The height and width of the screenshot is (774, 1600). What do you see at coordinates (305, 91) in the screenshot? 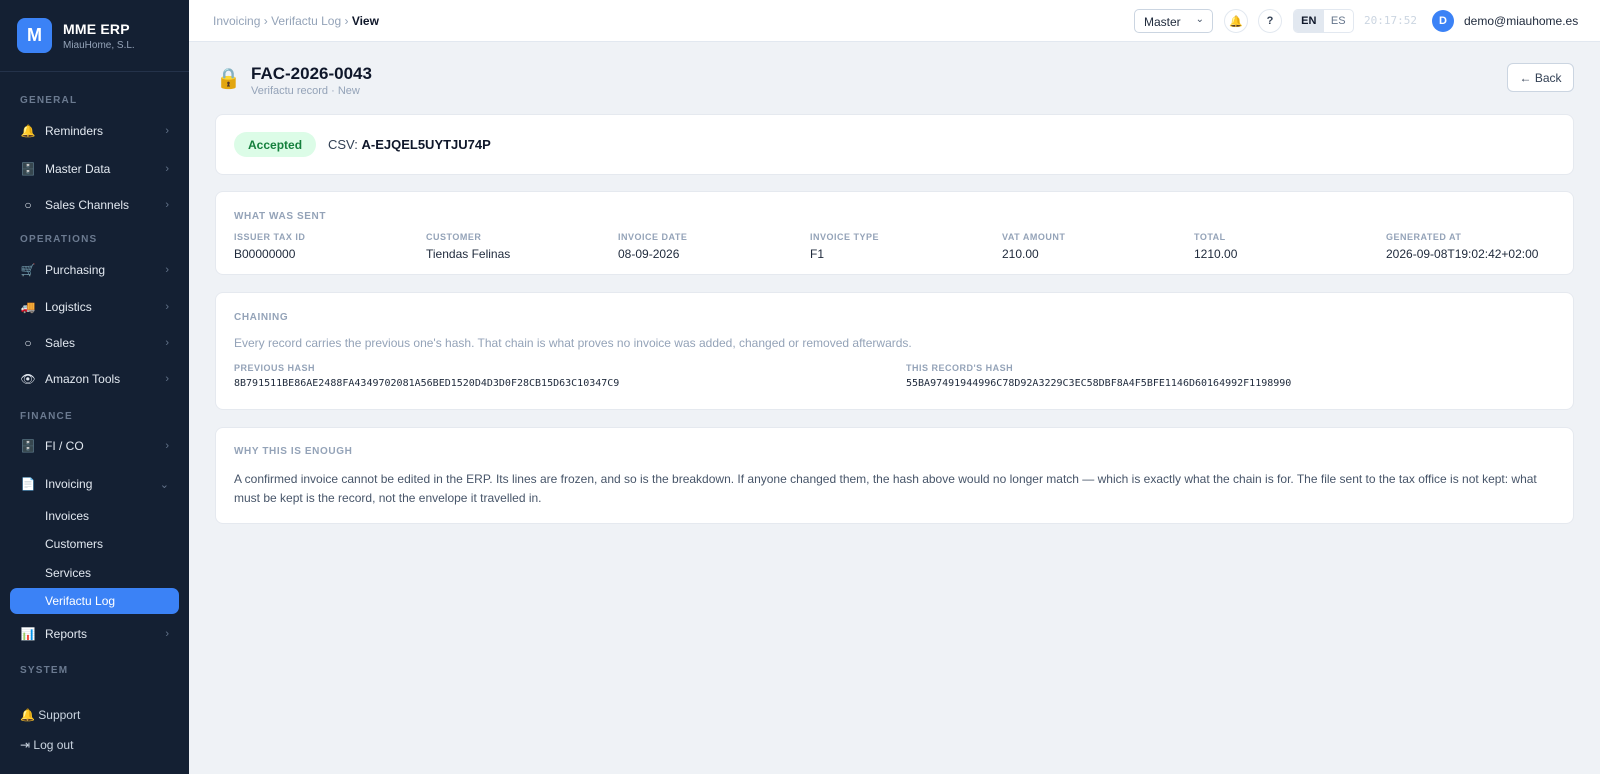
I see `page-subtitle: Verifactu record · New` at bounding box center [305, 91].